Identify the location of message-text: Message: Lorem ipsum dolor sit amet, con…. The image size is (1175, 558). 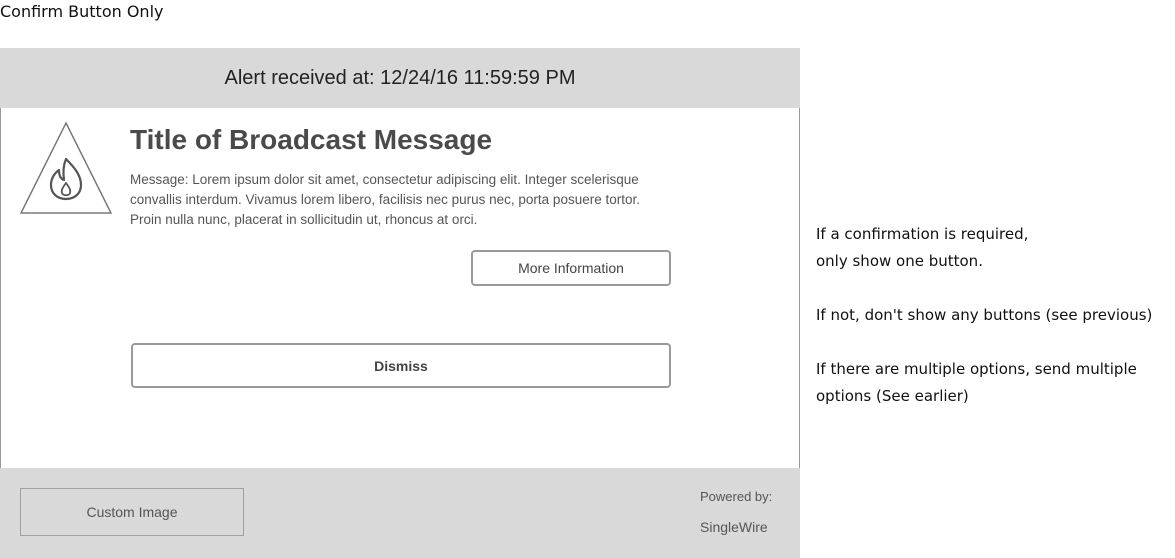
(385, 199).